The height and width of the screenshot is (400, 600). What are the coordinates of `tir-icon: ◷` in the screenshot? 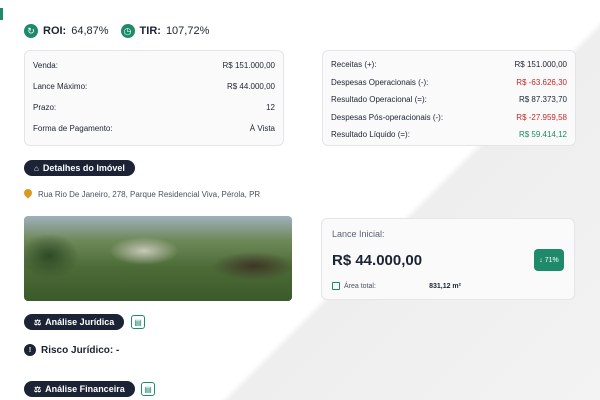 It's located at (127, 31).